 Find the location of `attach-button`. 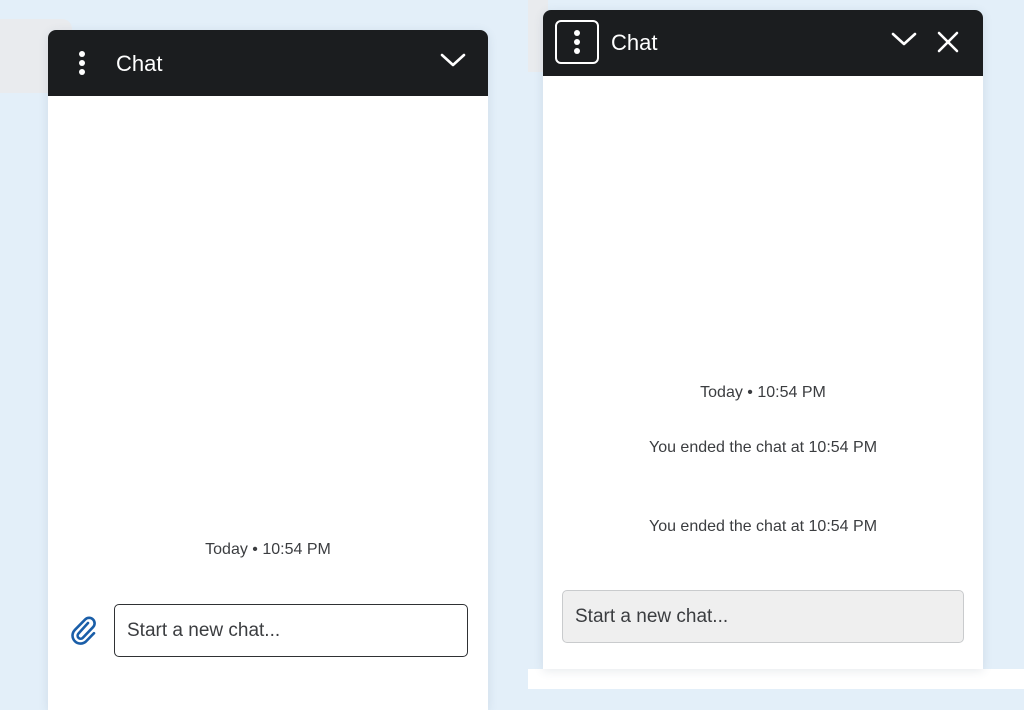

attach-button is located at coordinates (84, 630).